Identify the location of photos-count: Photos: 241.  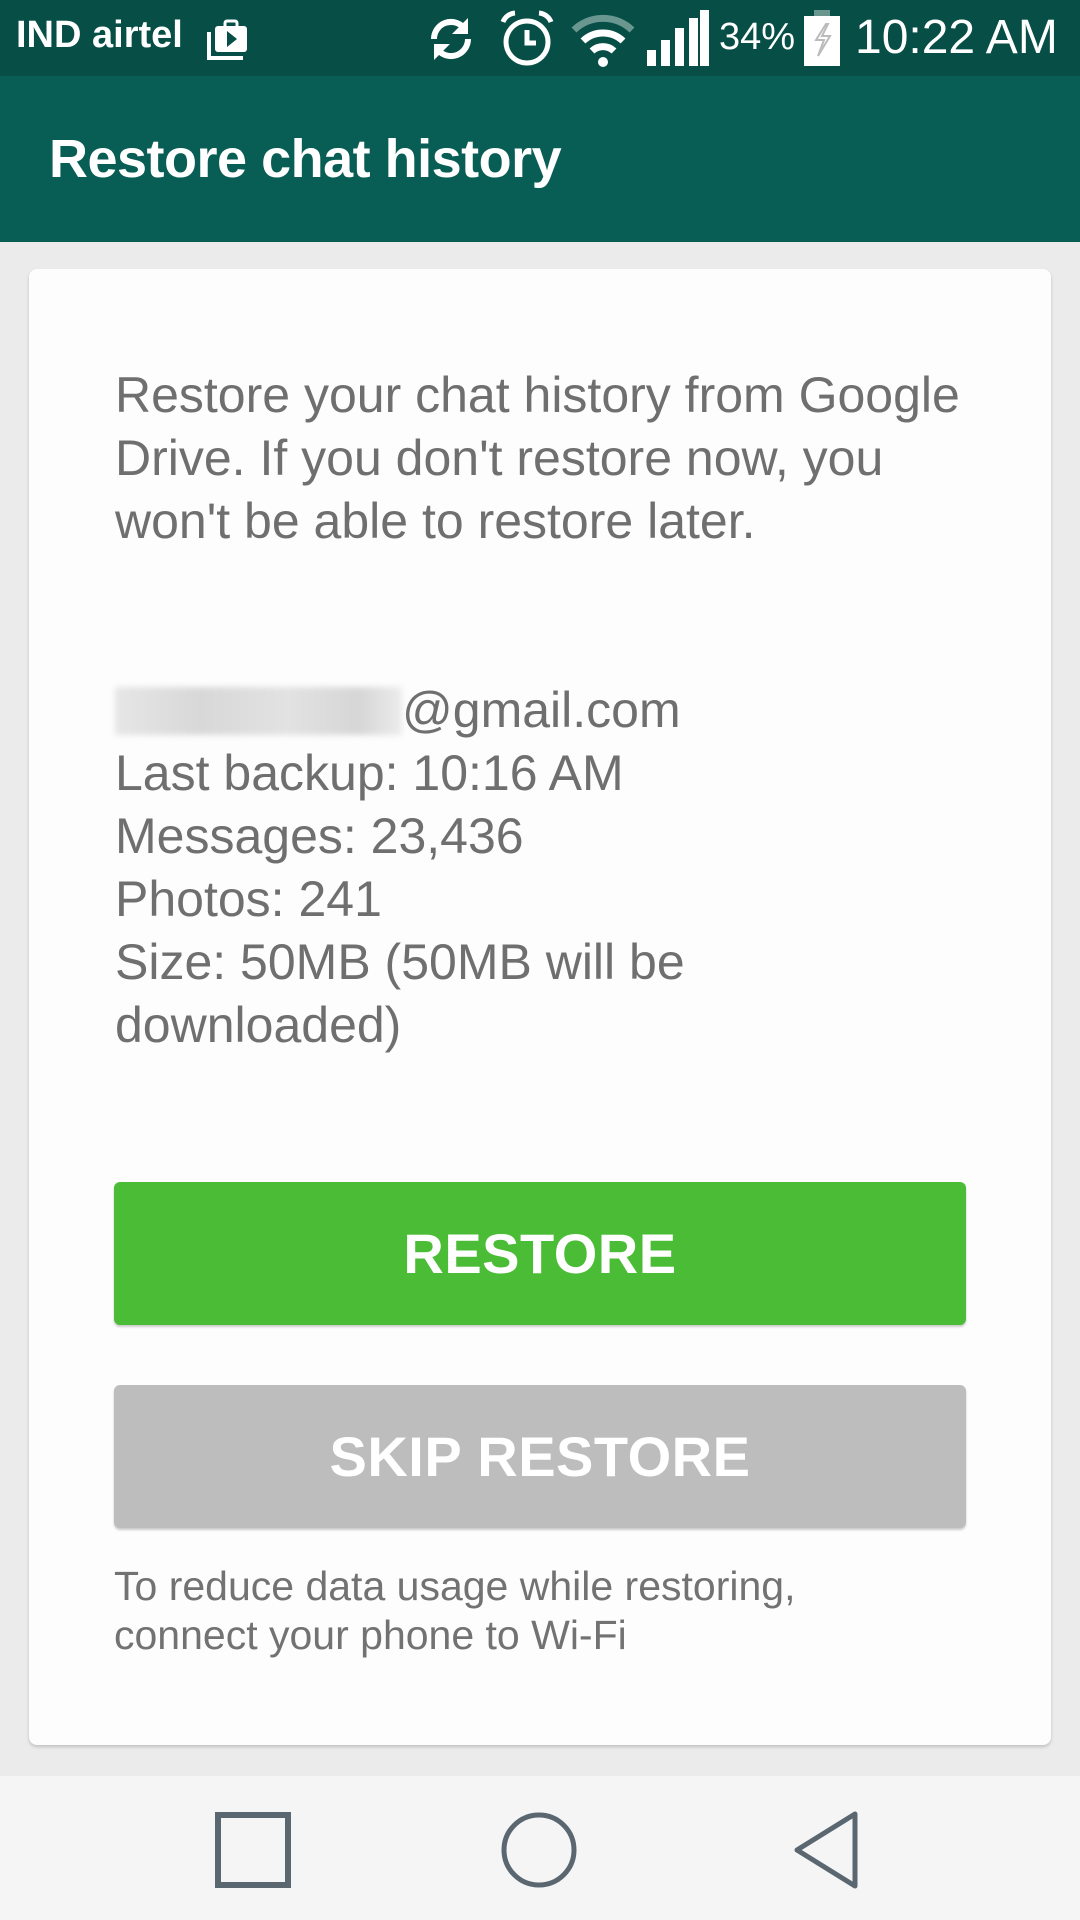
(248, 899).